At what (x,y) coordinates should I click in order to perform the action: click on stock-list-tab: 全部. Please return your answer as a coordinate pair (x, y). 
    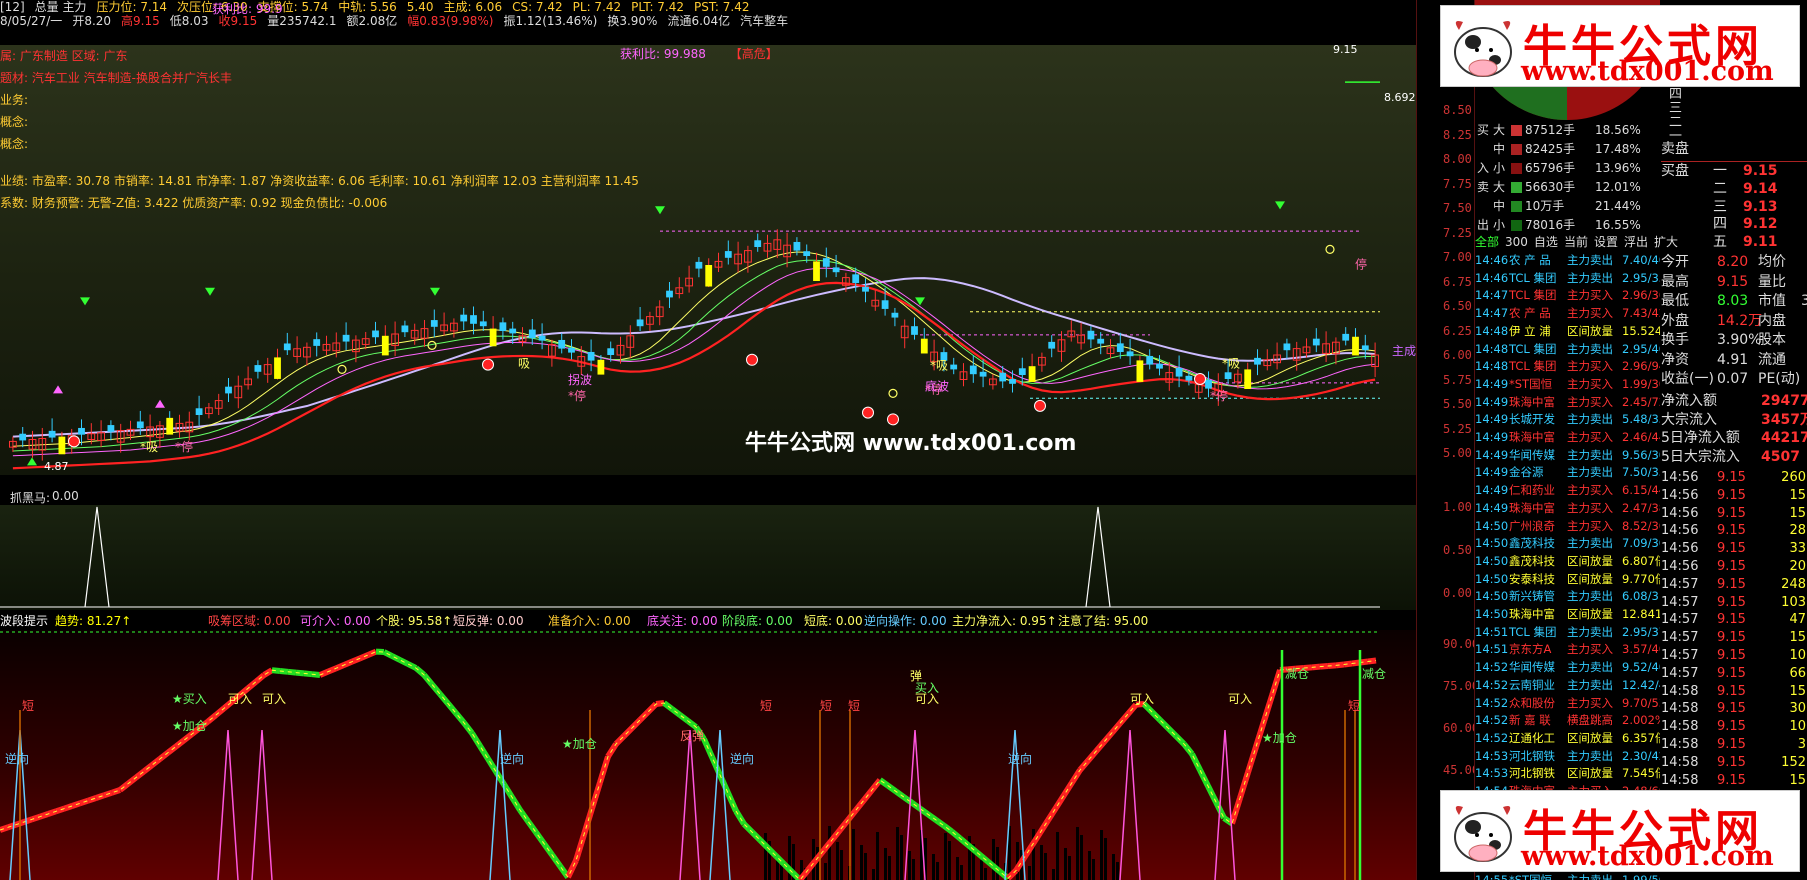
    Looking at the image, I should click on (1487, 242).